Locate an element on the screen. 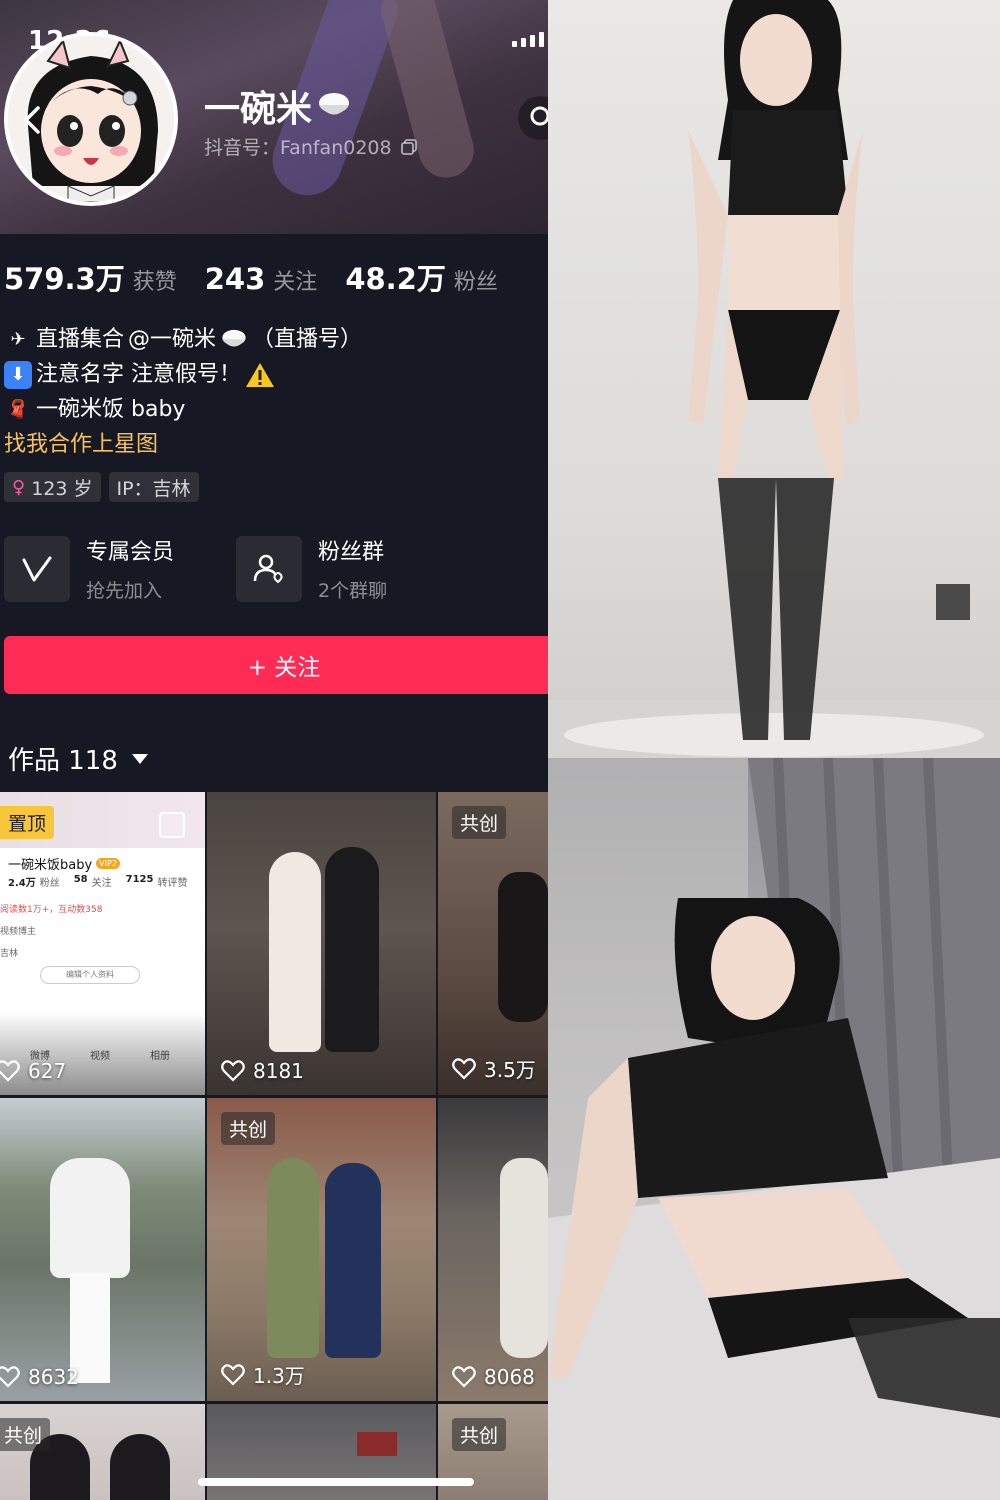 The image size is (1000, 1500). works-label: 作品 118 is located at coordinates (63, 761).